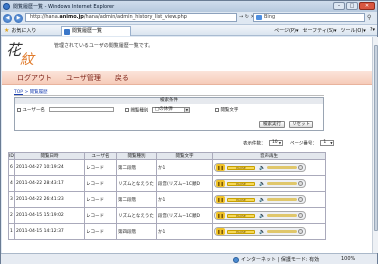 The height and width of the screenshot is (264, 378). Describe the element at coordinates (272, 124) in the screenshot. I see `search-submit-button: 検索実行` at that location.